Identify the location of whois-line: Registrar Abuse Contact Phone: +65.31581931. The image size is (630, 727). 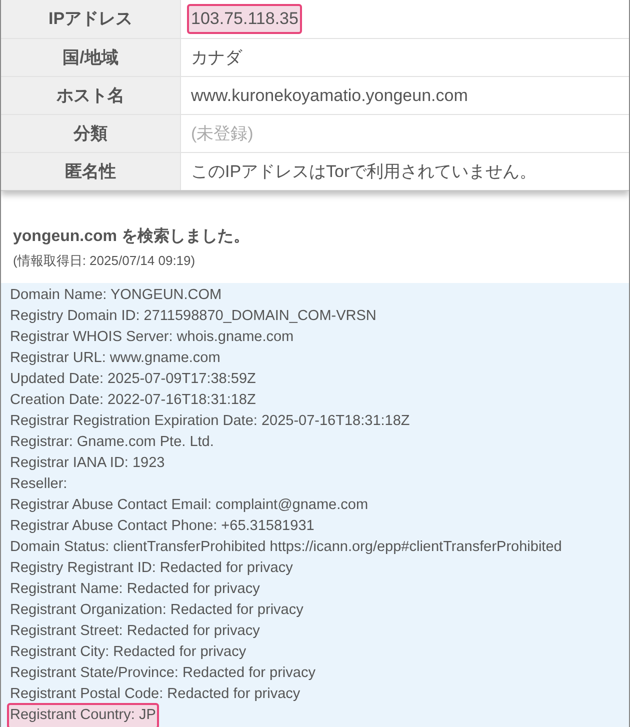
(162, 526).